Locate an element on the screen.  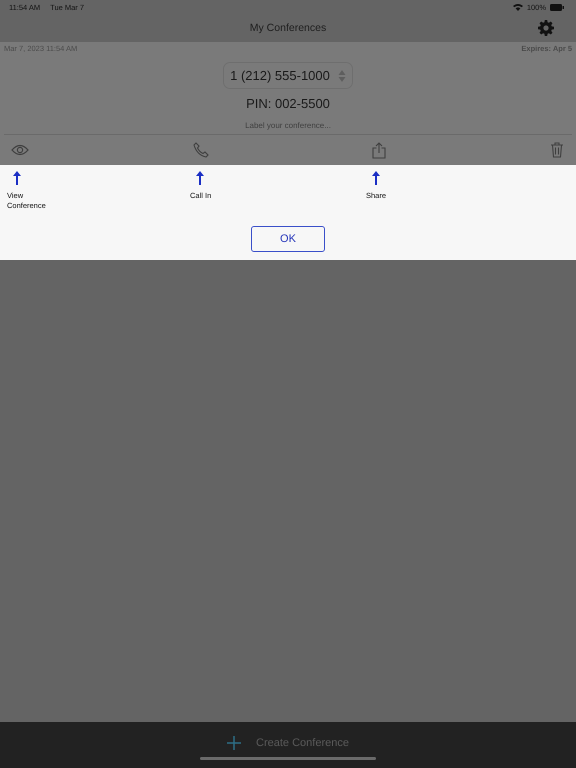
trash-icon is located at coordinates (557, 150).